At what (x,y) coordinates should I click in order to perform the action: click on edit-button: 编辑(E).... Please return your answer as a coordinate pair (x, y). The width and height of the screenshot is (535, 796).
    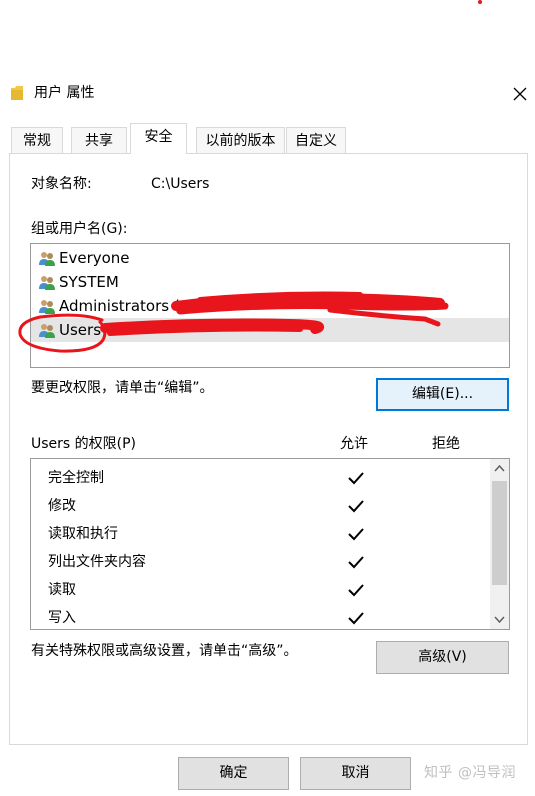
    Looking at the image, I should click on (442, 394).